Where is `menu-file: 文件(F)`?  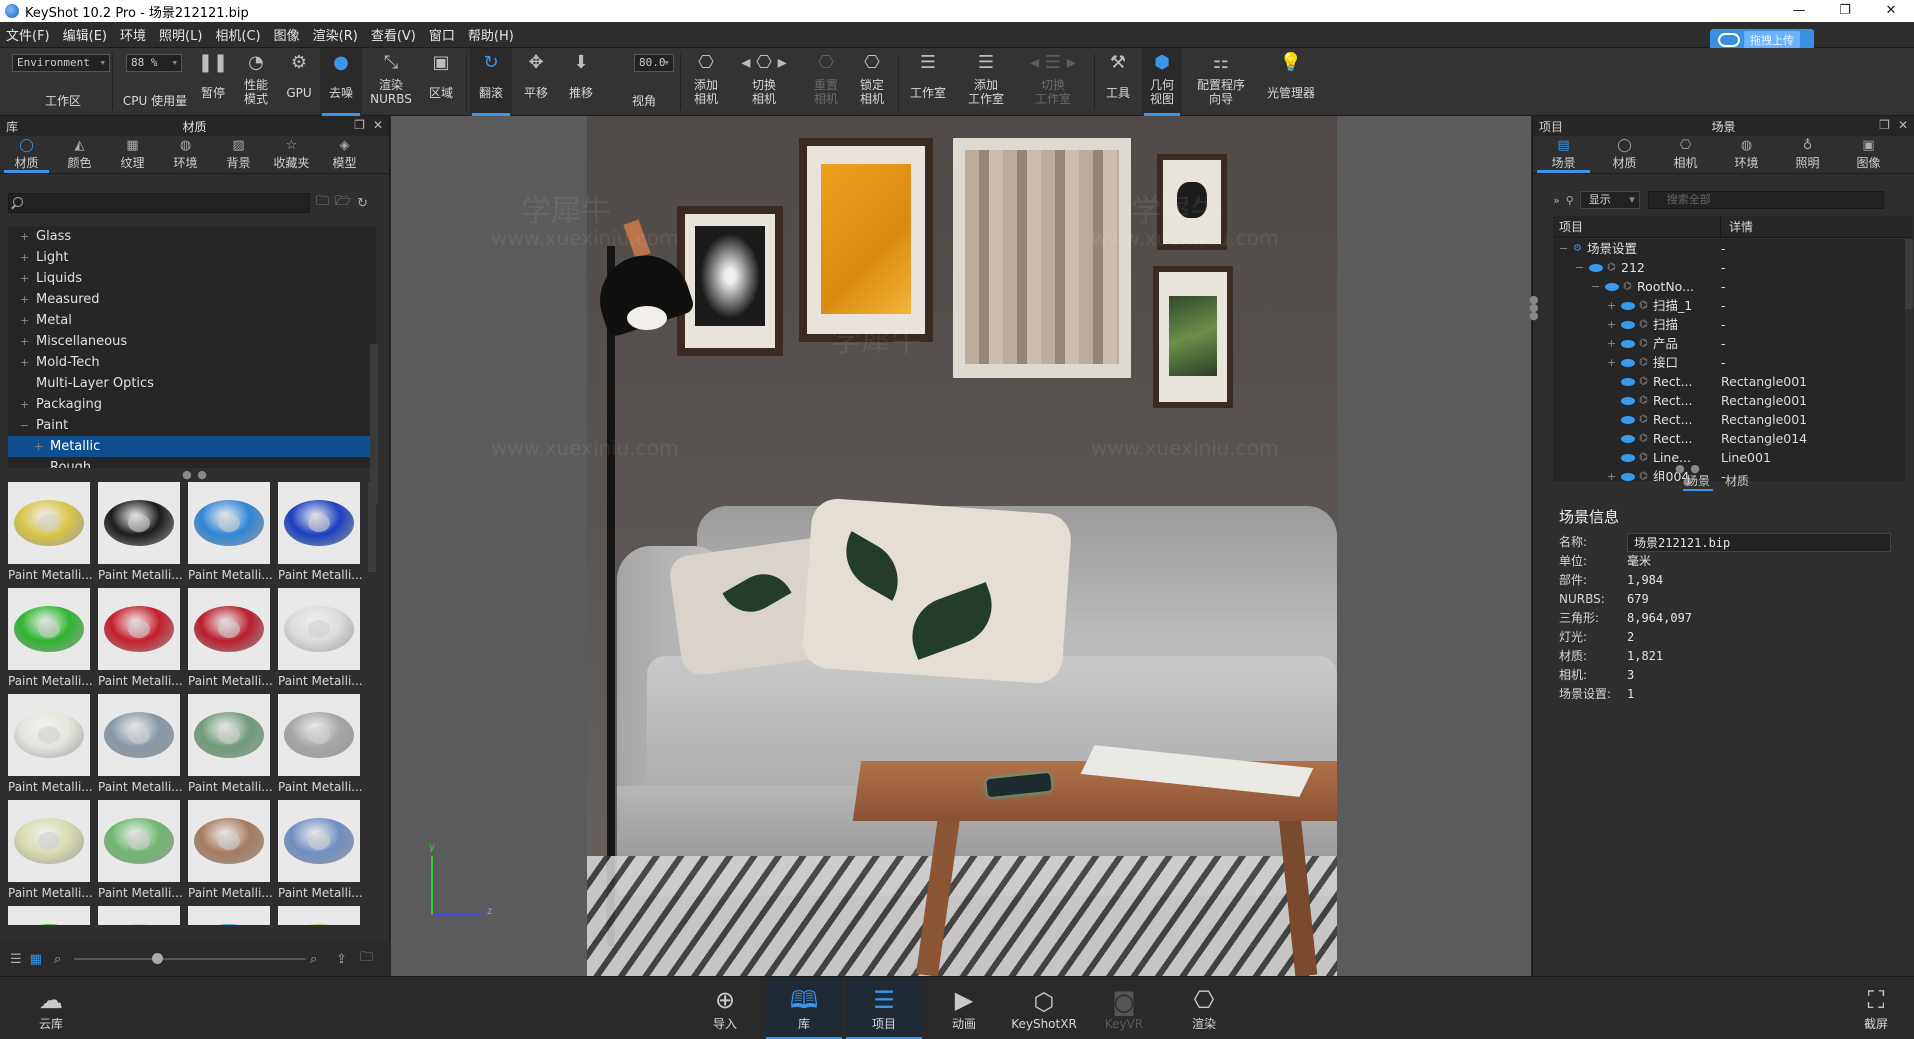 menu-file: 文件(F) is located at coordinates (28, 34).